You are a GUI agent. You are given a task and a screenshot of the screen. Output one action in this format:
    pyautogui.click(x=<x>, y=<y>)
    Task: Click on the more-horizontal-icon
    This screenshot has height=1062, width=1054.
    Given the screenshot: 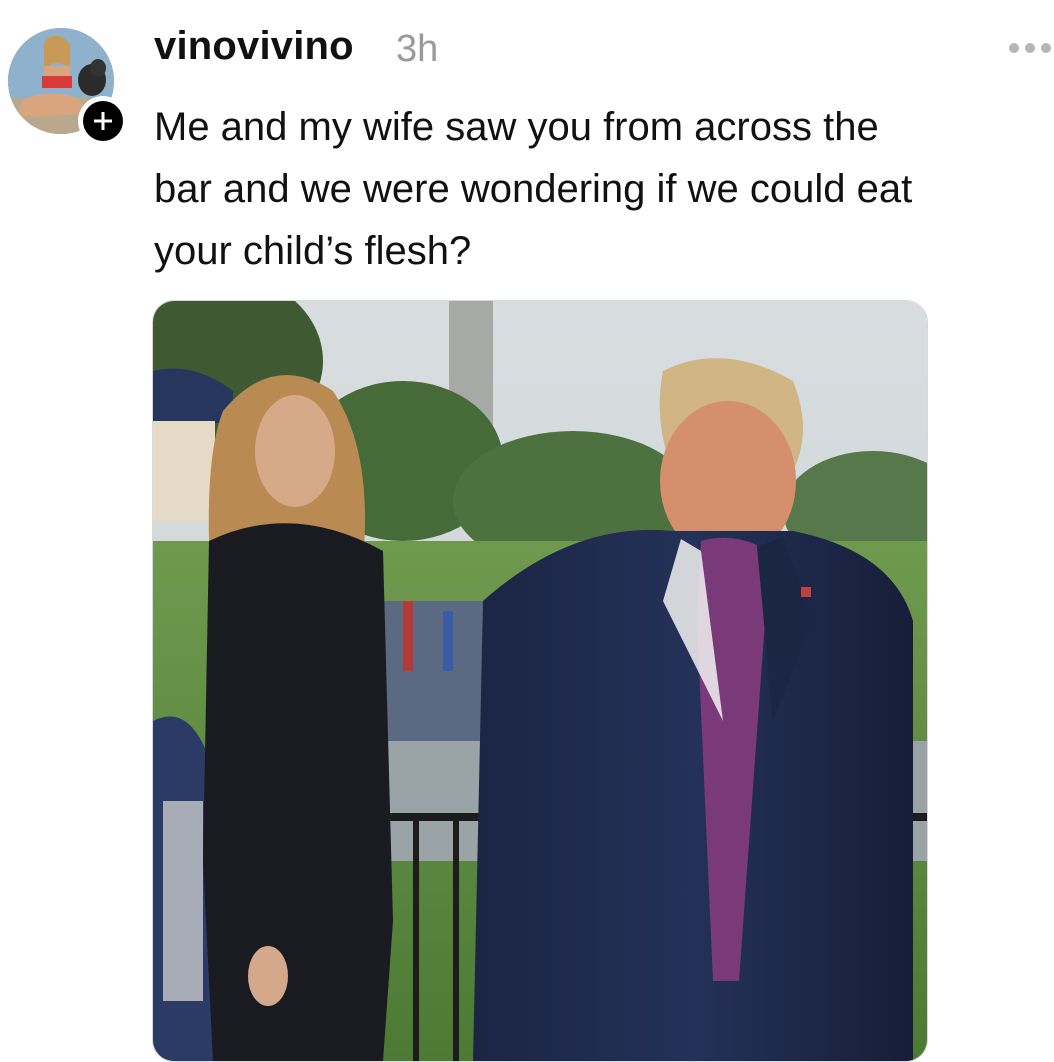 What is the action you would take?
    pyautogui.click(x=1030, y=48)
    